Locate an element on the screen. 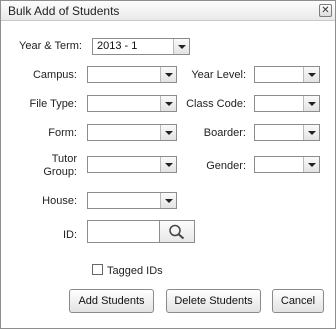  delete-students-button: Delete Students is located at coordinates (213, 301).